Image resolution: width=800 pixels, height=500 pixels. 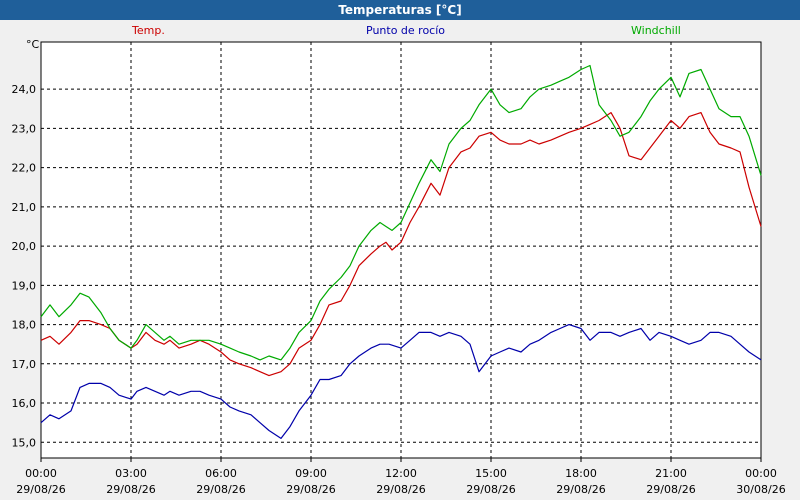 I want to click on y-tick-label: 15,0, so click(x=24, y=442).